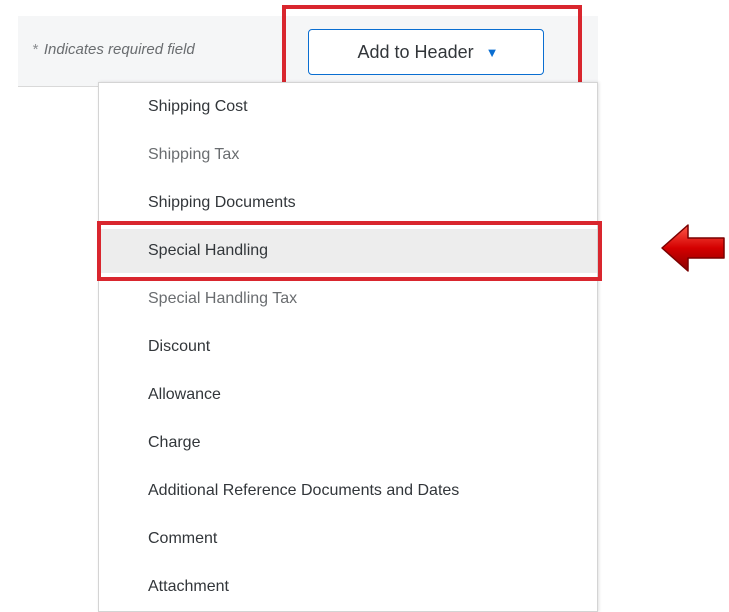 The image size is (729, 612). What do you see at coordinates (183, 538) in the screenshot?
I see `menu-item-label: Comment` at bounding box center [183, 538].